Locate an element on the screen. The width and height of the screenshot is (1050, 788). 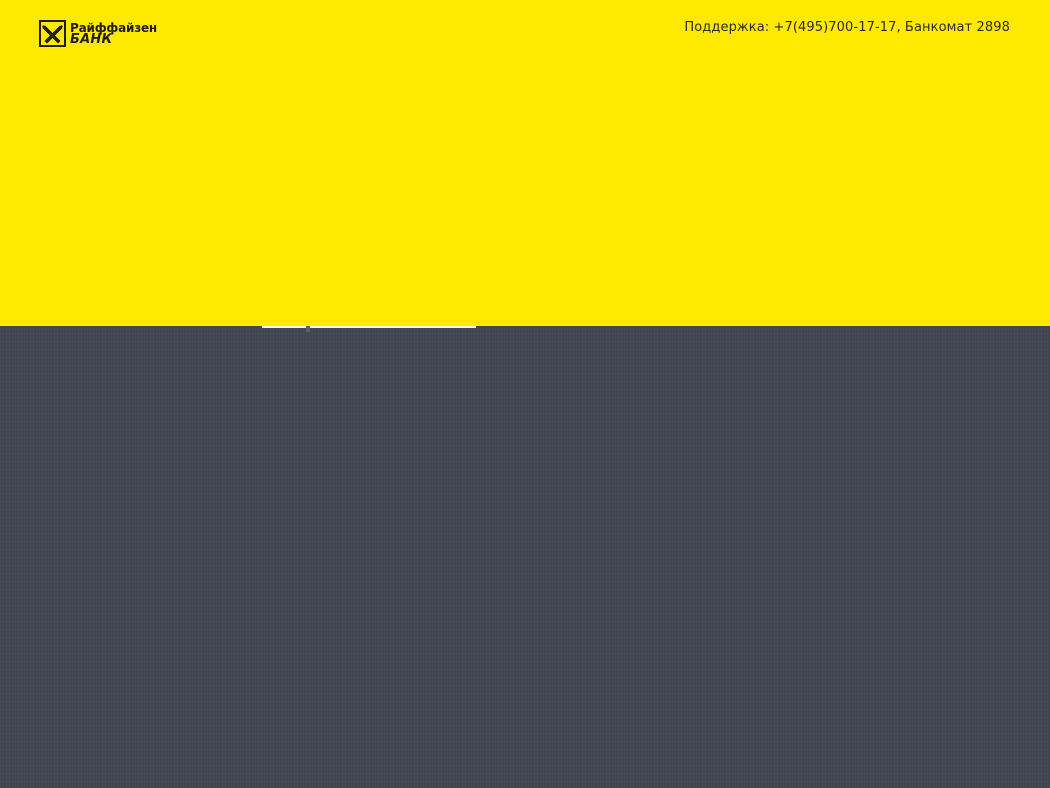
loading-strip-mark is located at coordinates (308, 329).